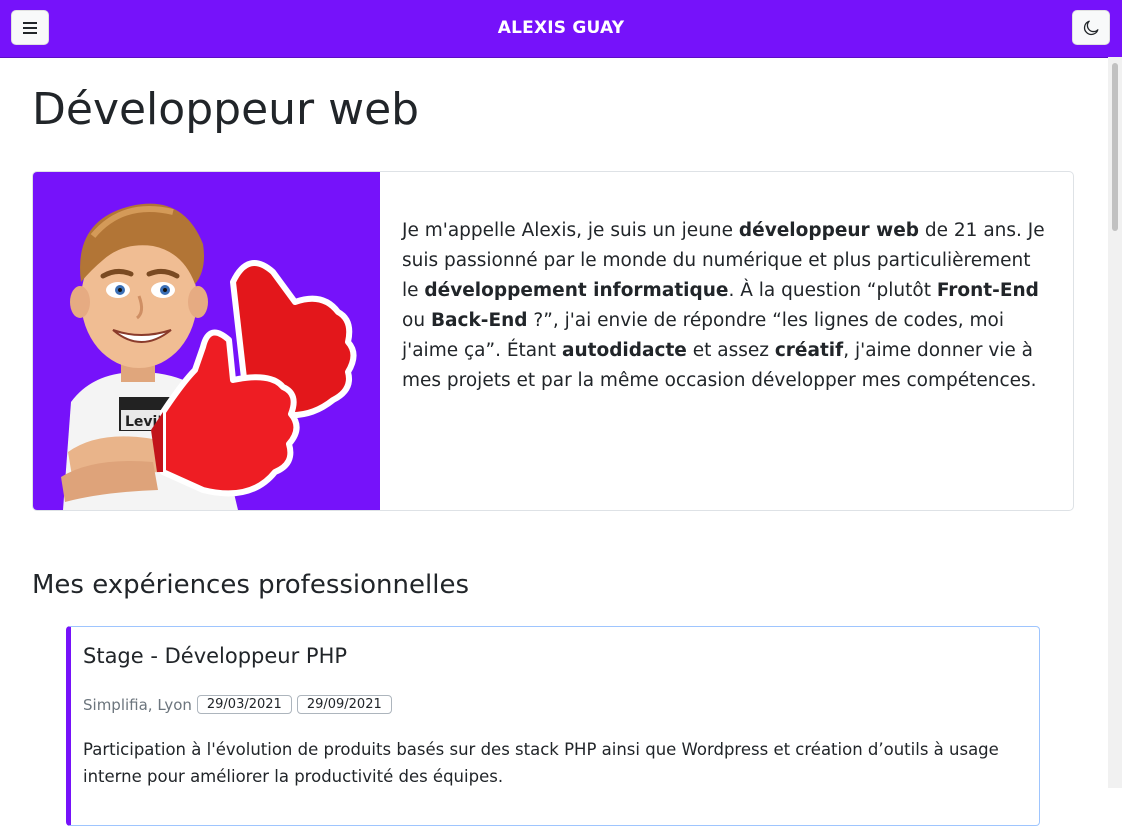 The height and width of the screenshot is (826, 1122). What do you see at coordinates (1115, 422) in the screenshot?
I see `page-scrollbar` at bounding box center [1115, 422].